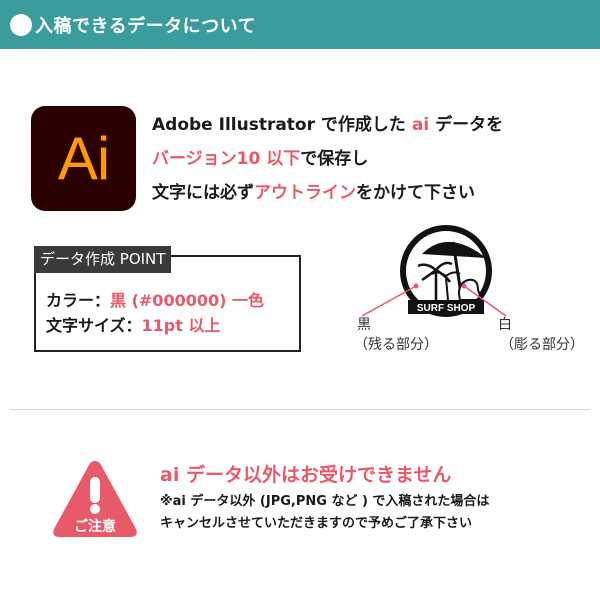 This screenshot has height=600, width=600. I want to click on section-header: 入稿できるデータについて, so click(300, 24).